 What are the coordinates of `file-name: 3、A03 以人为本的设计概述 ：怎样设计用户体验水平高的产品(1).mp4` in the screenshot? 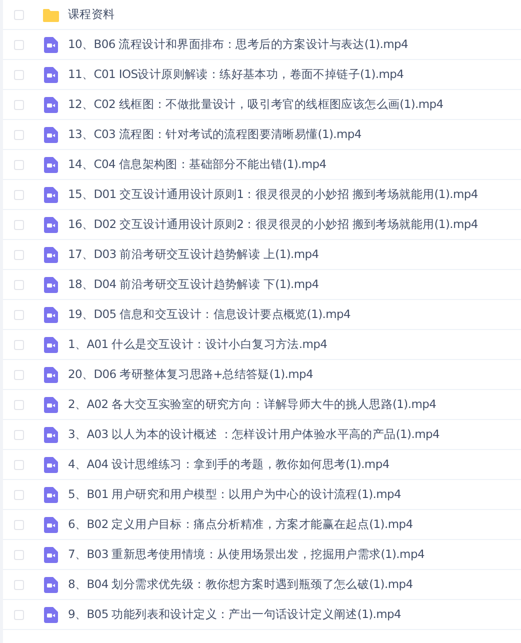 It's located at (254, 434).